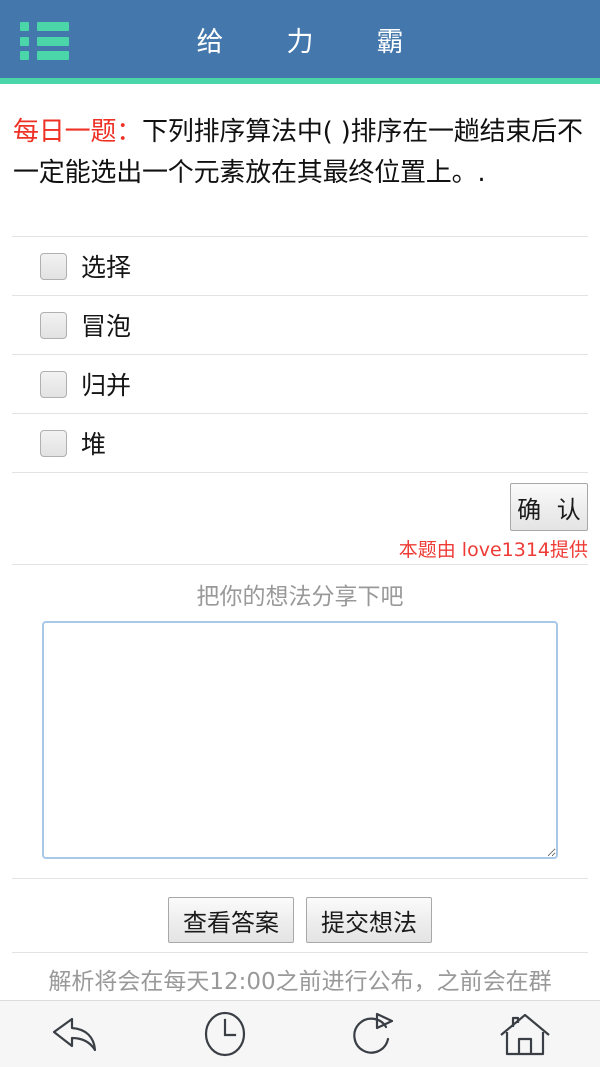  I want to click on nav-refresh-button, so click(375, 1034).